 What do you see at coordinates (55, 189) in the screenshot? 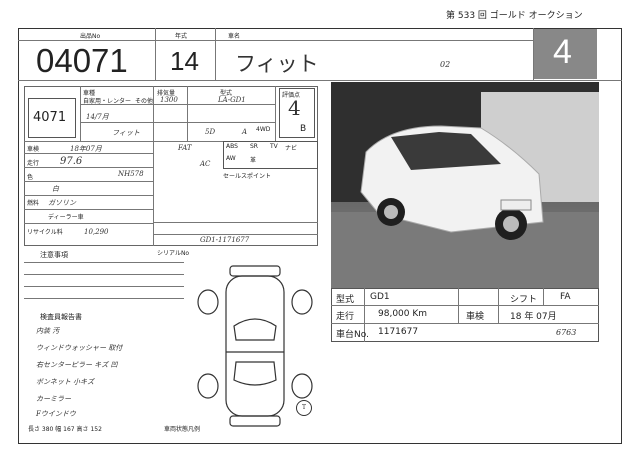
I see `color-value: 白` at bounding box center [55, 189].